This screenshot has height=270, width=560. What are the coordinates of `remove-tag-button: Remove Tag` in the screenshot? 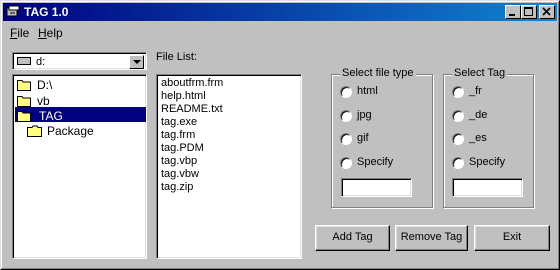 It's located at (431, 238).